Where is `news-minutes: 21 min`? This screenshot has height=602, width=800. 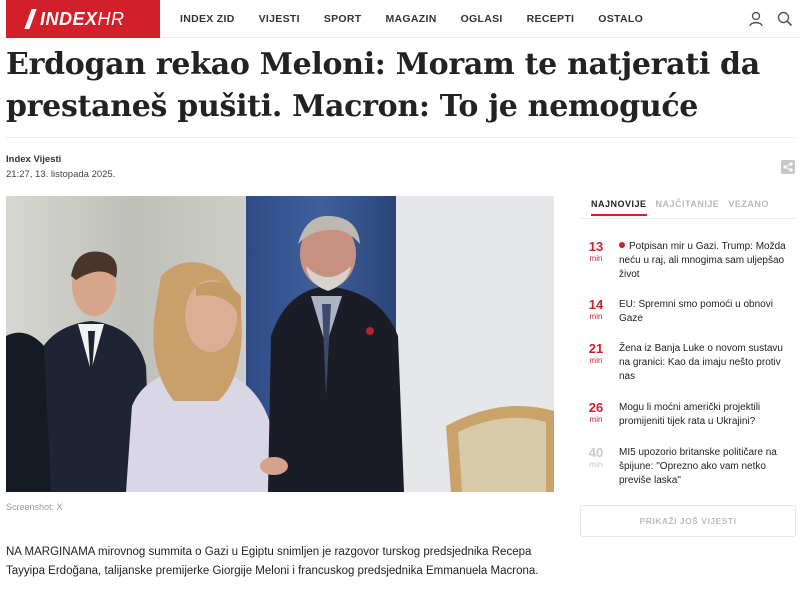
news-minutes: 21 min is located at coordinates (596, 353).